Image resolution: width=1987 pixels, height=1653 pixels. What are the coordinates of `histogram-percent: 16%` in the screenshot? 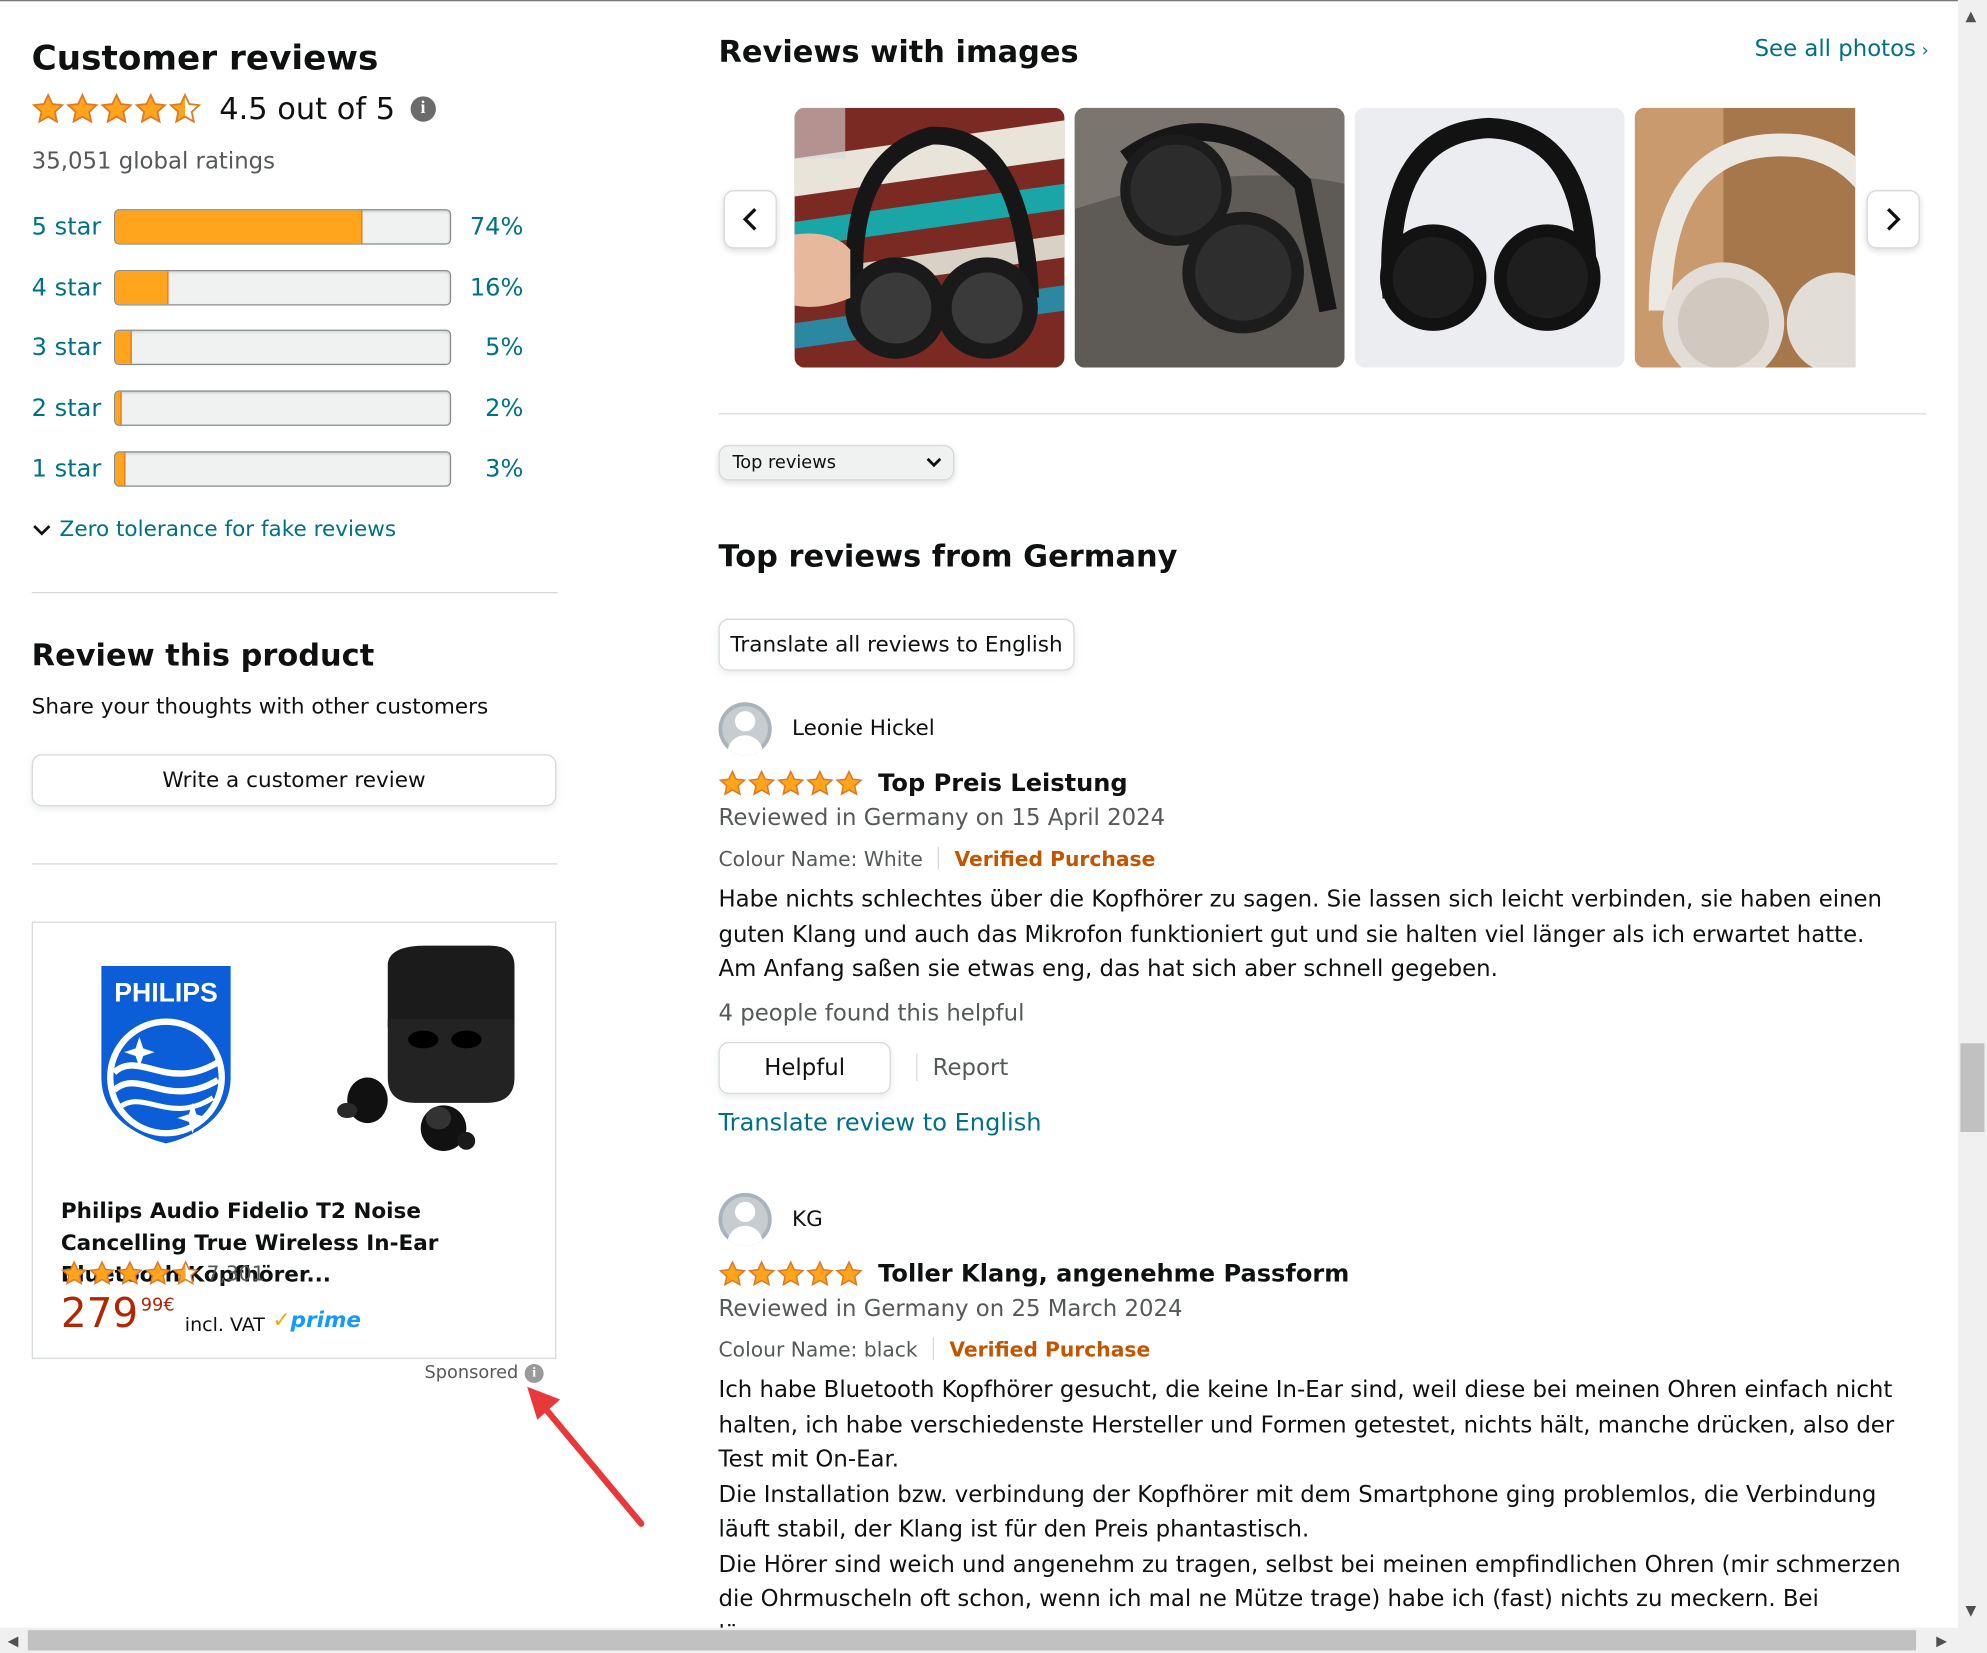 It's located at (487, 287).